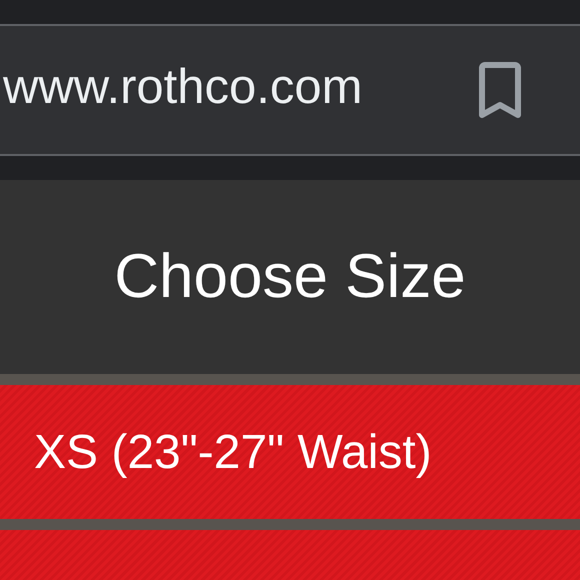 The width and height of the screenshot is (580, 580). I want to click on url-text: www.rothco.com, so click(182, 87).